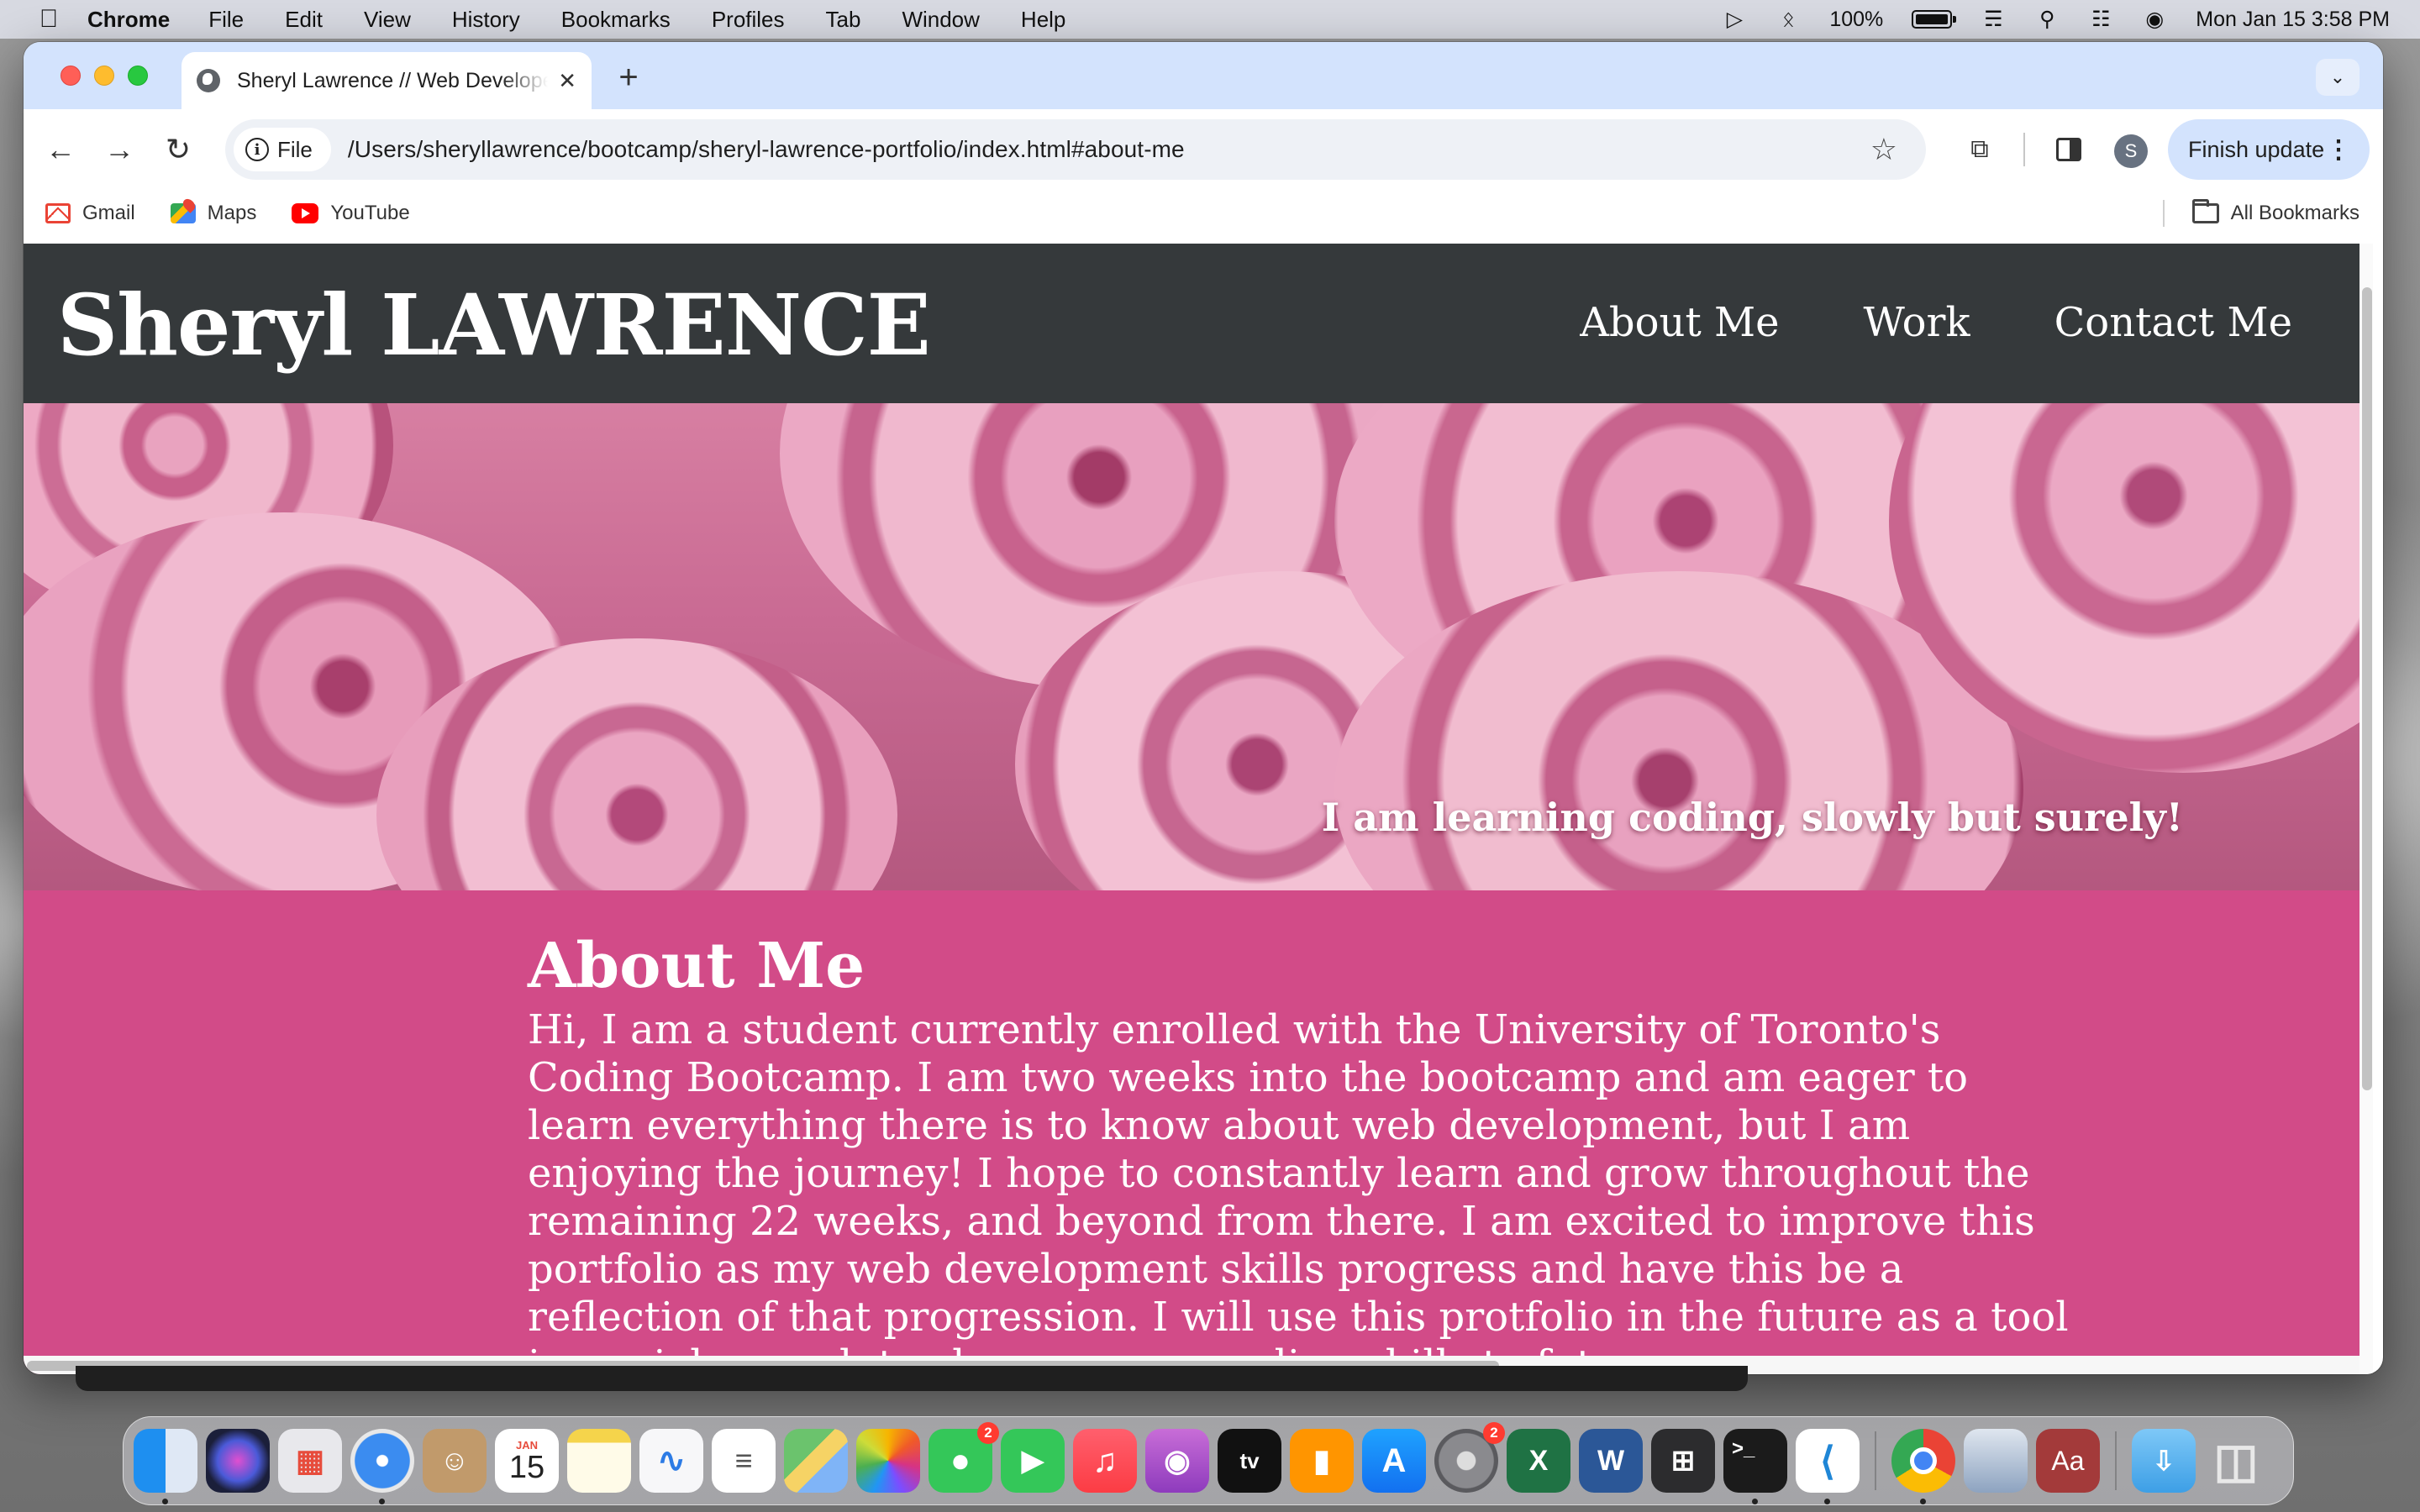 This screenshot has width=2420, height=1512. Describe the element at coordinates (165, 1466) in the screenshot. I see `finder-icon` at that location.